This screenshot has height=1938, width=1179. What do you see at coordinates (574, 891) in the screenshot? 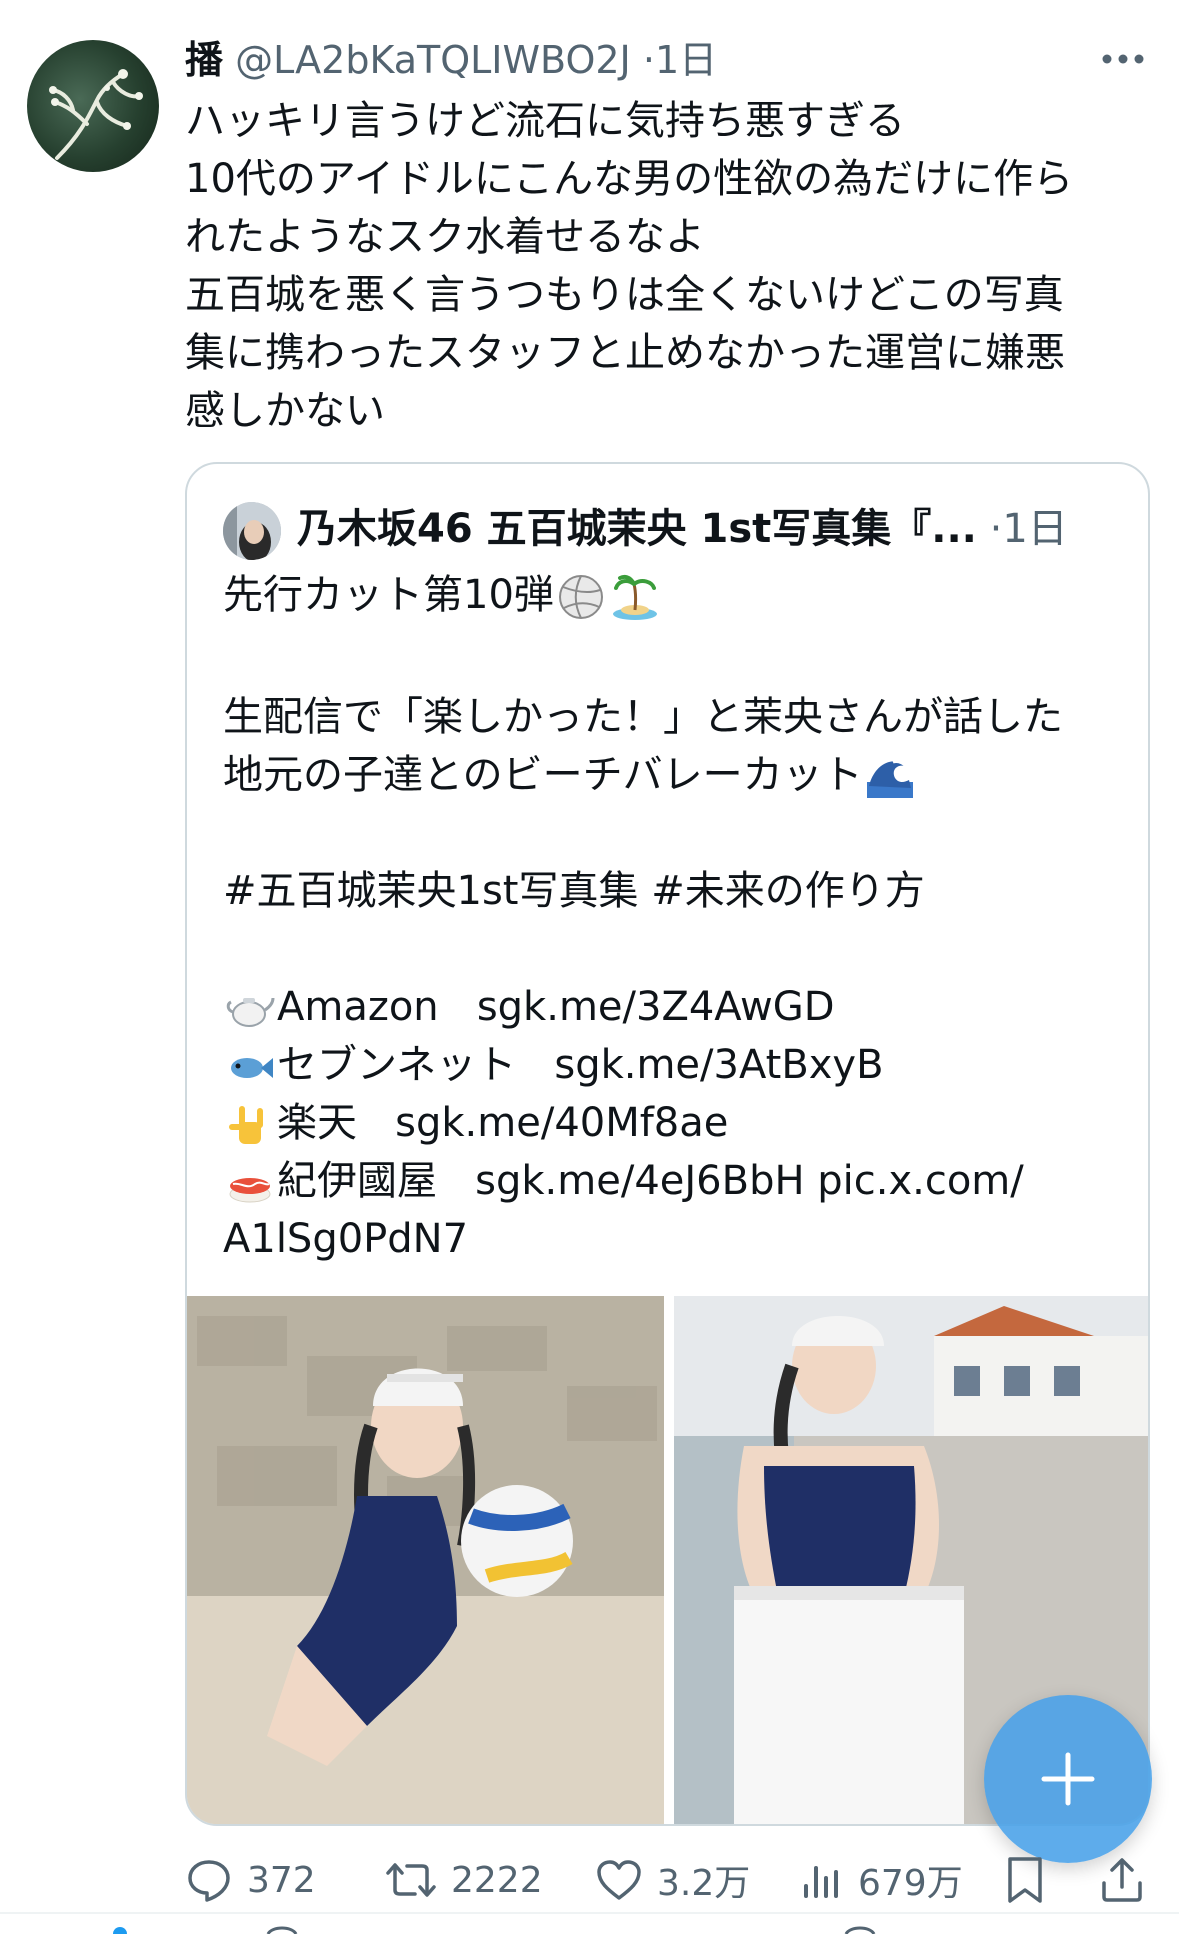
I see `hashtags: #五百城茉央1st写真集 #未来の作り方` at bounding box center [574, 891].